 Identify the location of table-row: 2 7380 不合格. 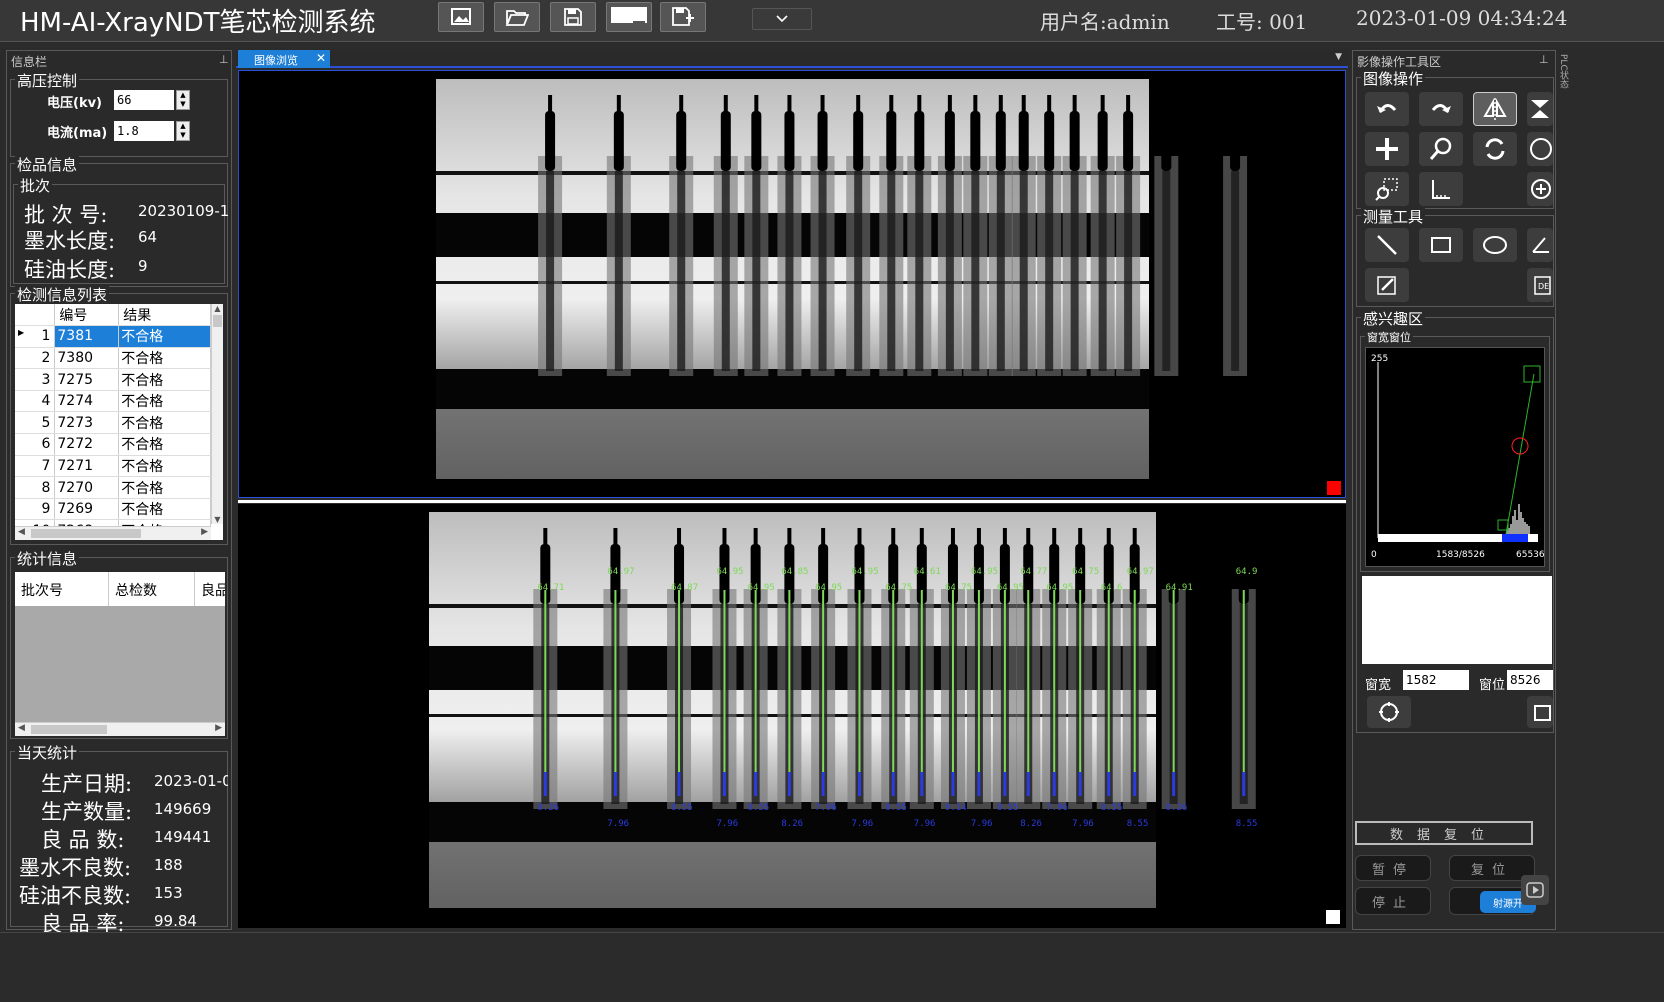
(113, 358).